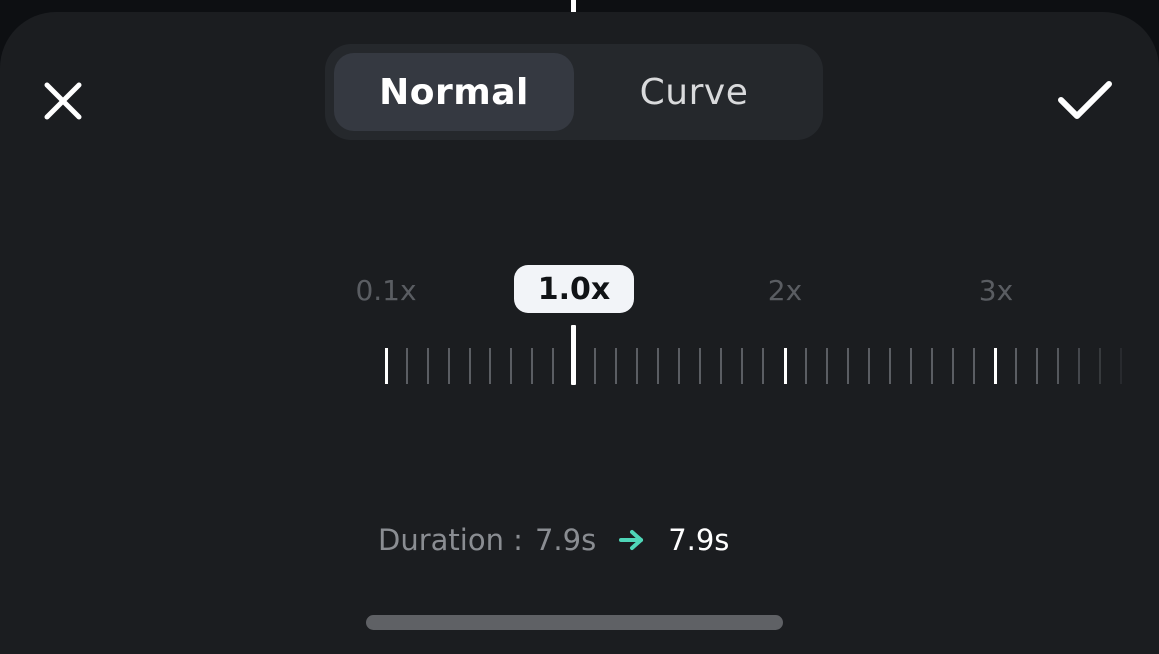  I want to click on checkmark-icon, so click(1085, 100).